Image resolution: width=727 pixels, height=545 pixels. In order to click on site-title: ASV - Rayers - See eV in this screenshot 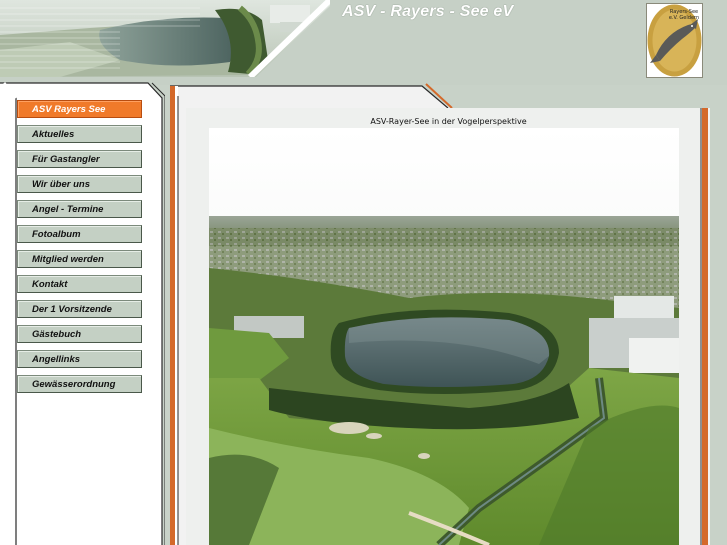, I will do `click(428, 11)`.